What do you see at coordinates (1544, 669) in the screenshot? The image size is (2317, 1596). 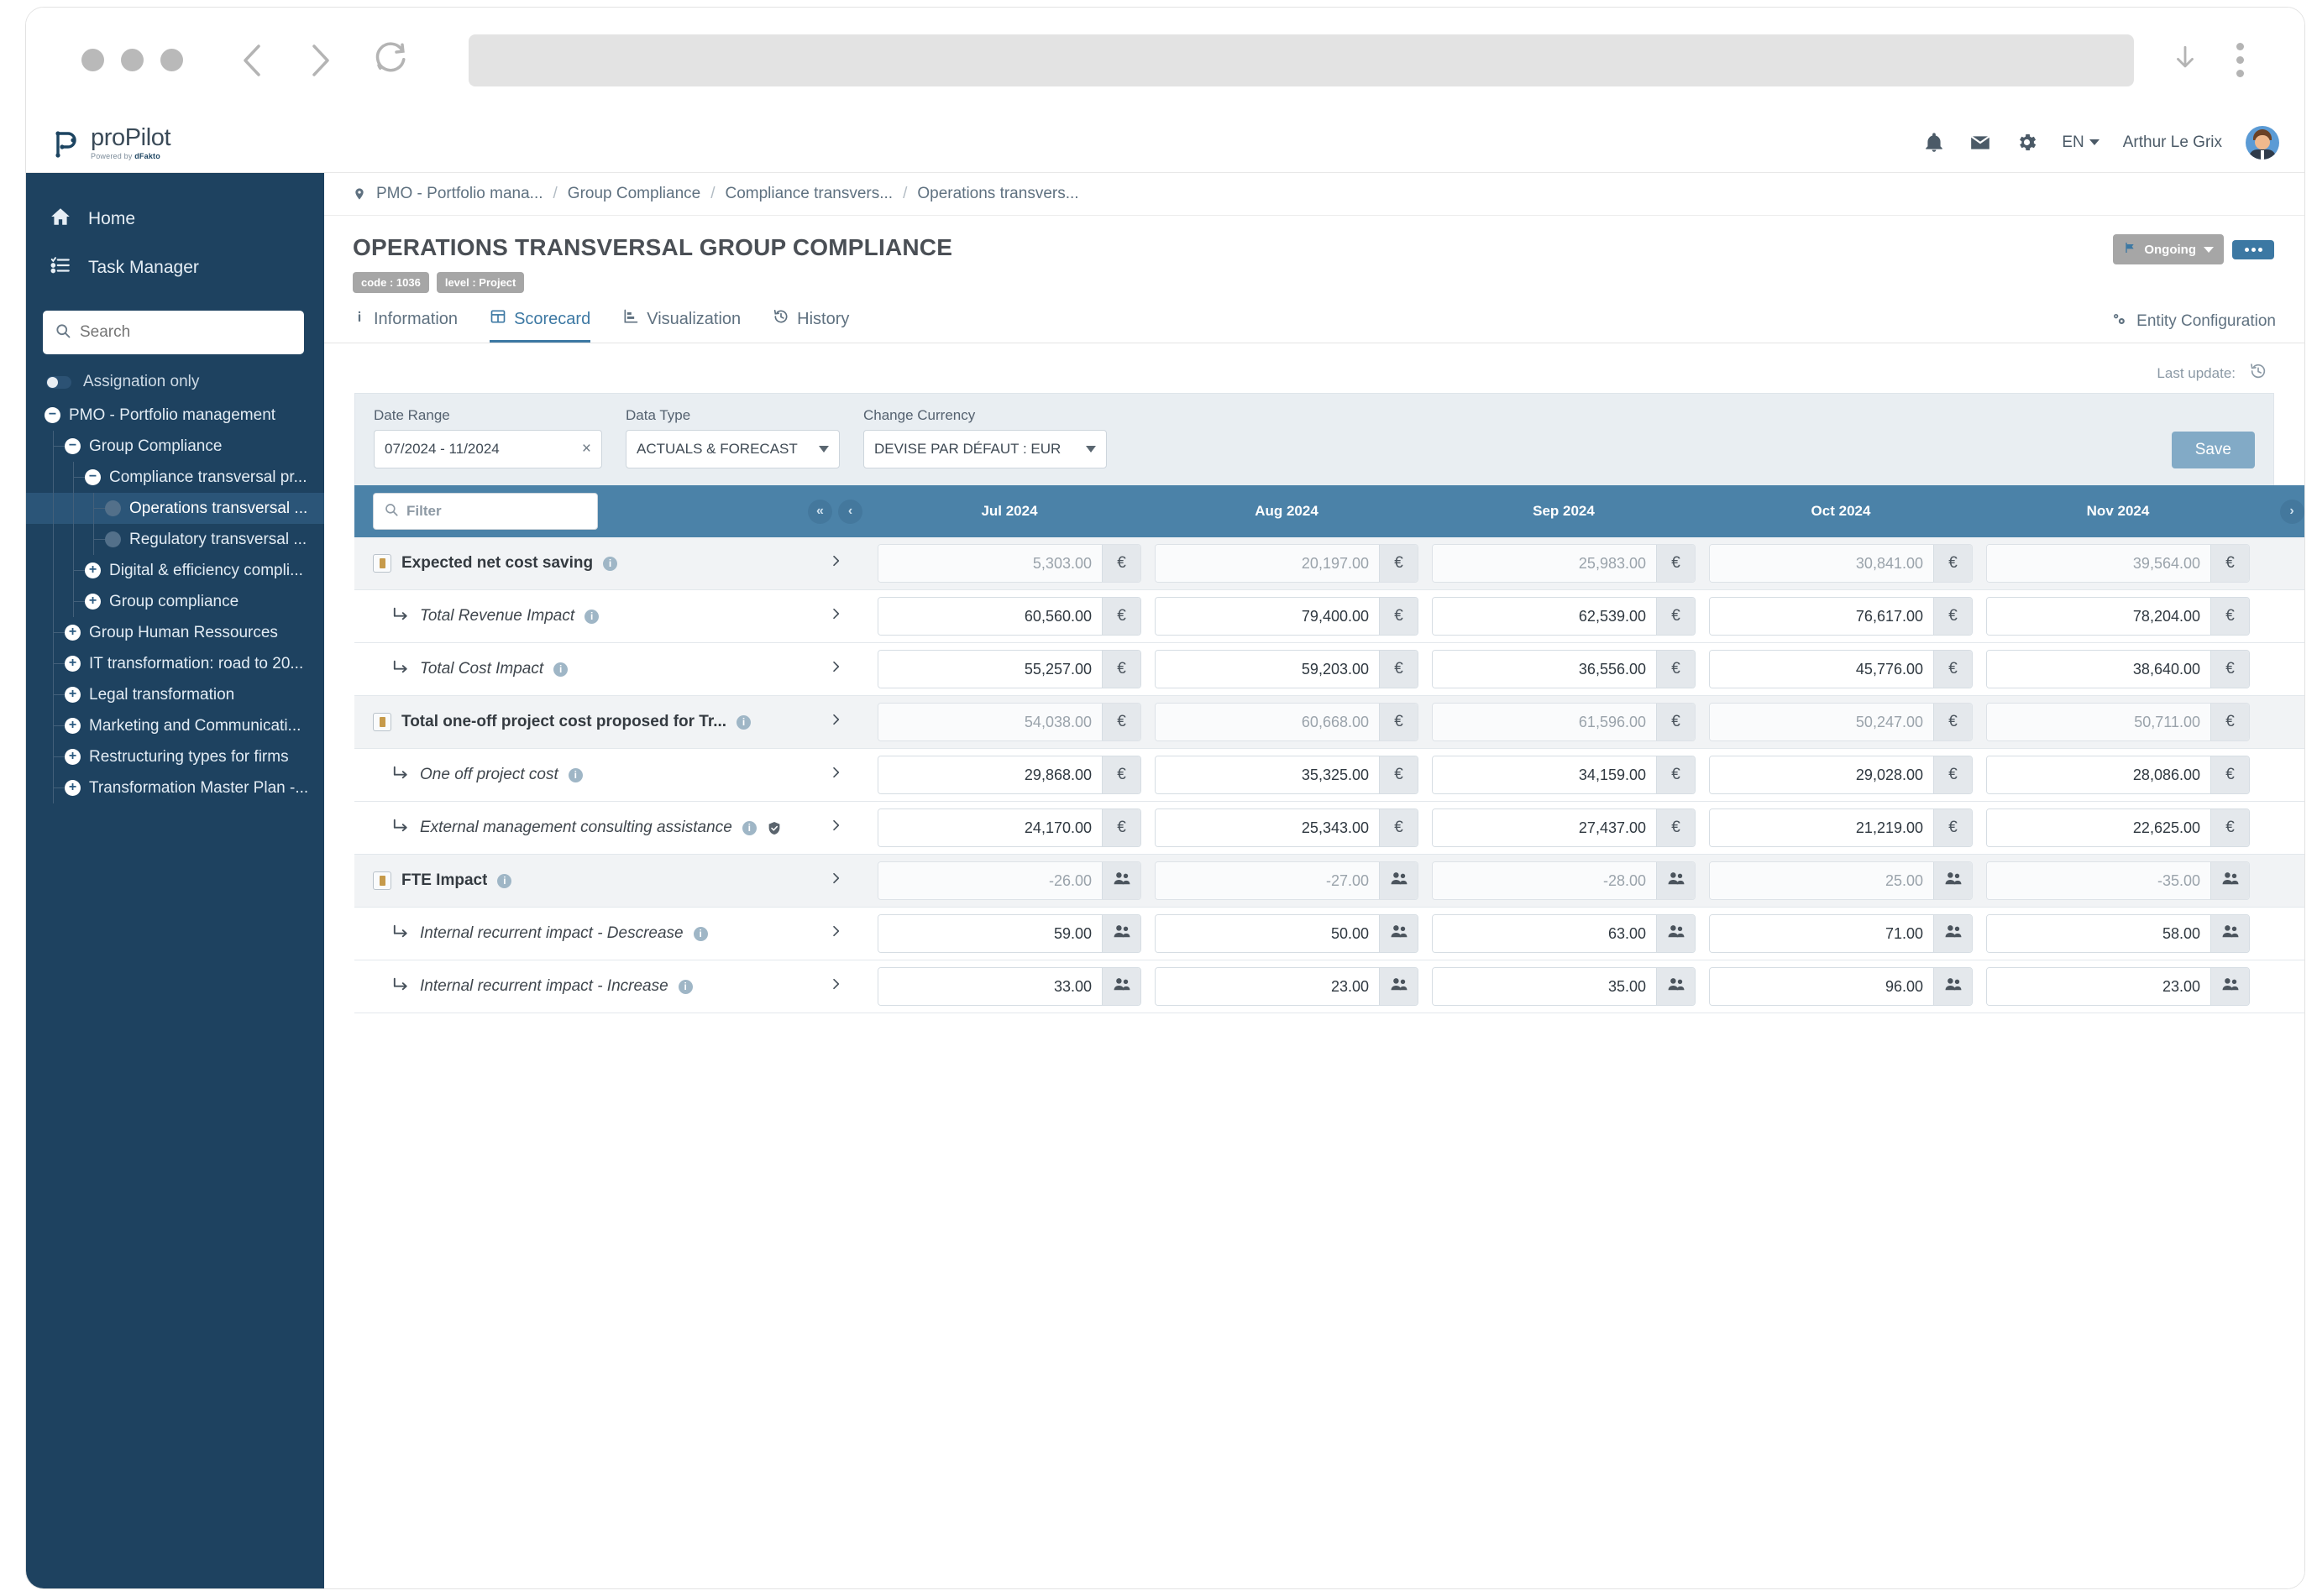 I see `value-input: 36,556.00` at bounding box center [1544, 669].